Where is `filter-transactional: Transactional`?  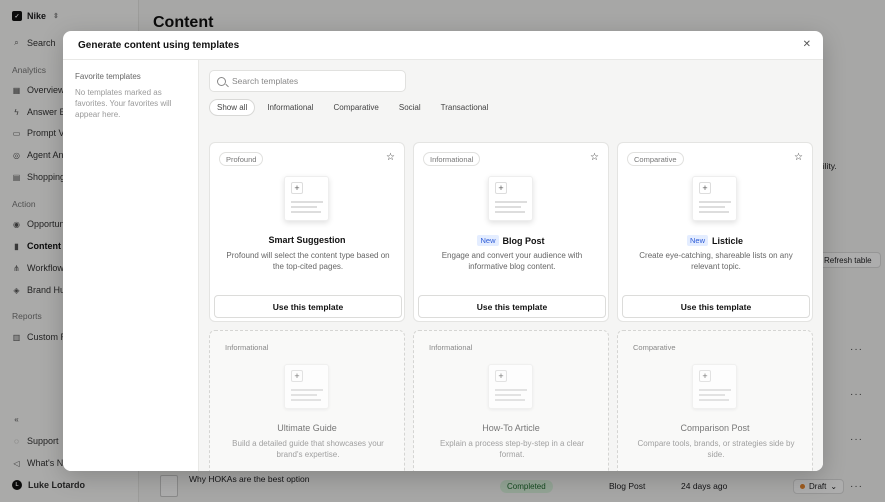 filter-transactional: Transactional is located at coordinates (465, 107).